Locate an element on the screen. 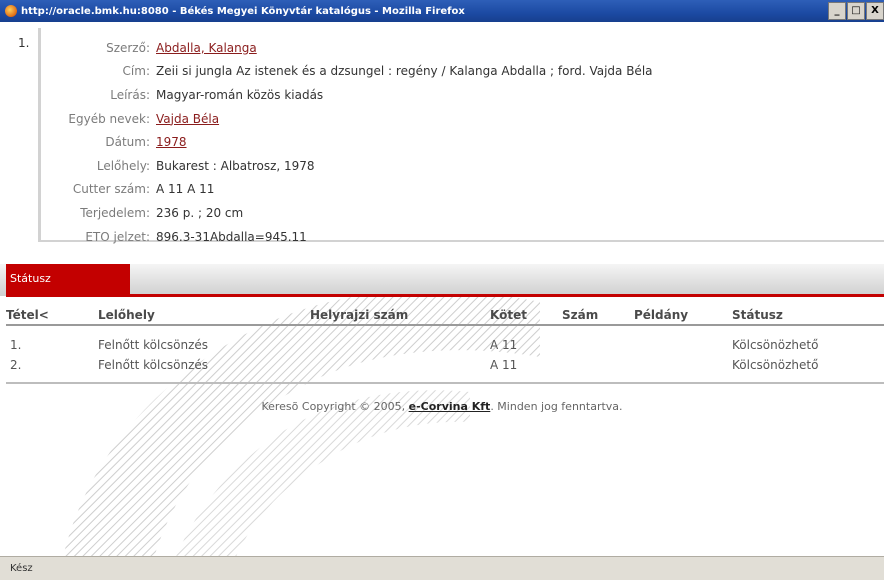  field-label: Cím: is located at coordinates (136, 71).